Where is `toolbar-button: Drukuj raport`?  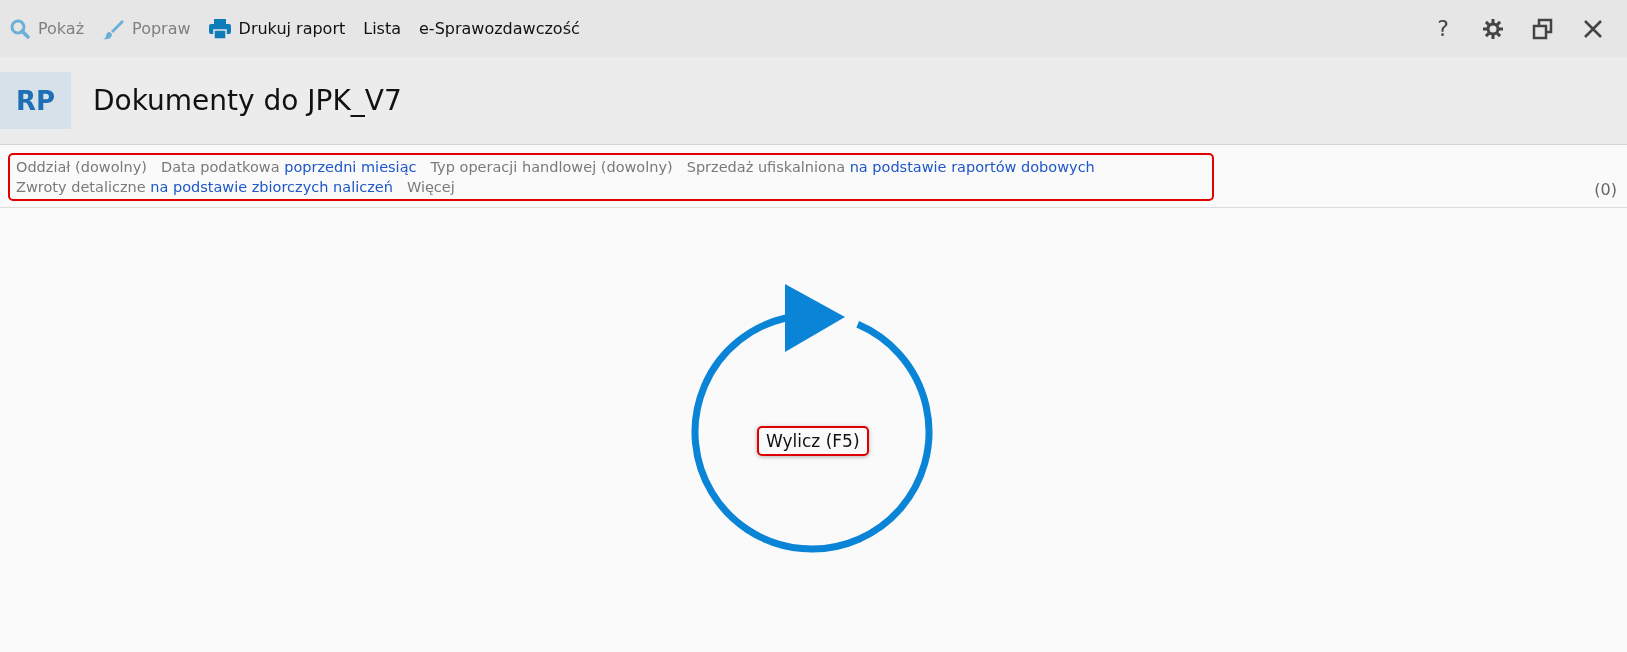 toolbar-button: Drukuj raport is located at coordinates (277, 28).